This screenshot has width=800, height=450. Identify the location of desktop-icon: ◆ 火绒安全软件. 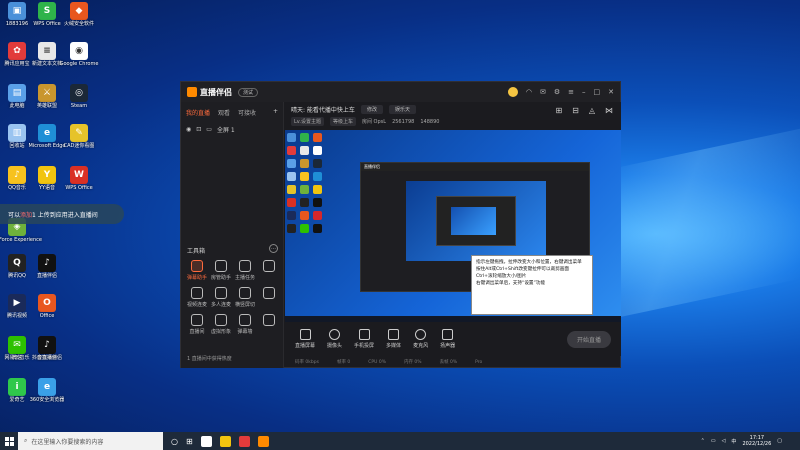
(79, 14).